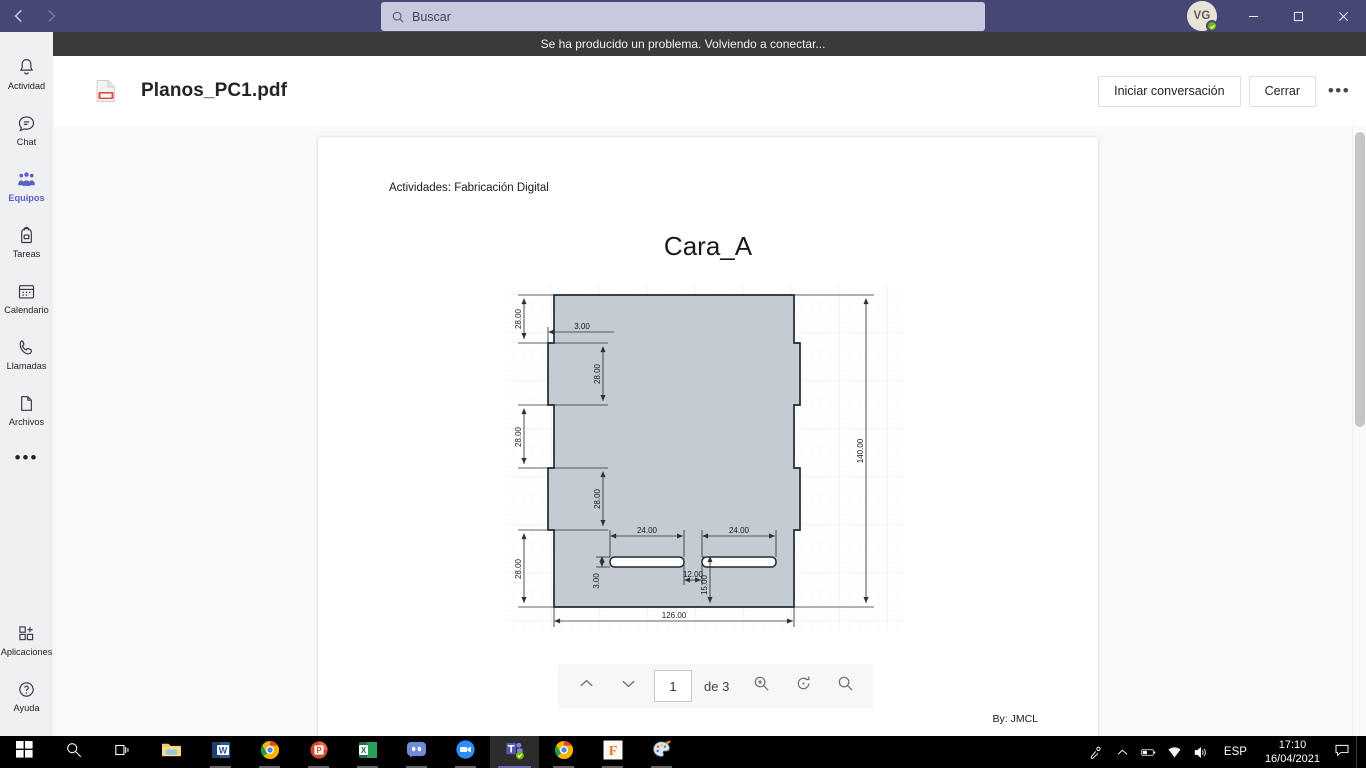 The width and height of the screenshot is (1366, 768). I want to click on fusion360-button: F, so click(612, 752).